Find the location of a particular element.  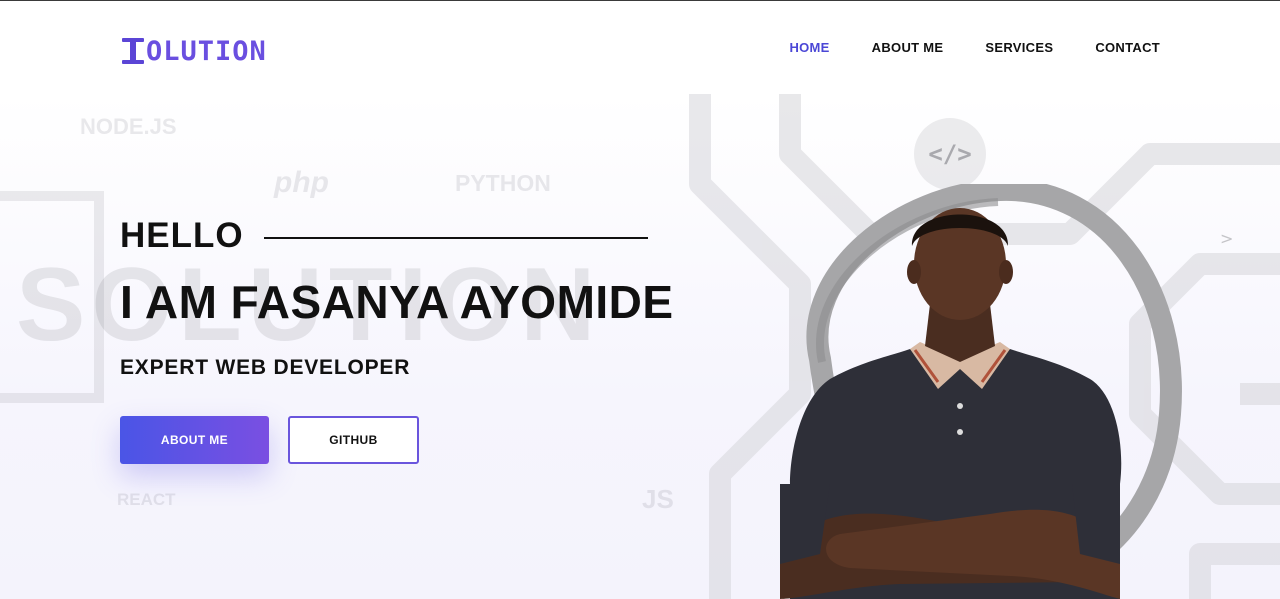

hero-name: I AM FASANYA AYOMIDE is located at coordinates (397, 302).